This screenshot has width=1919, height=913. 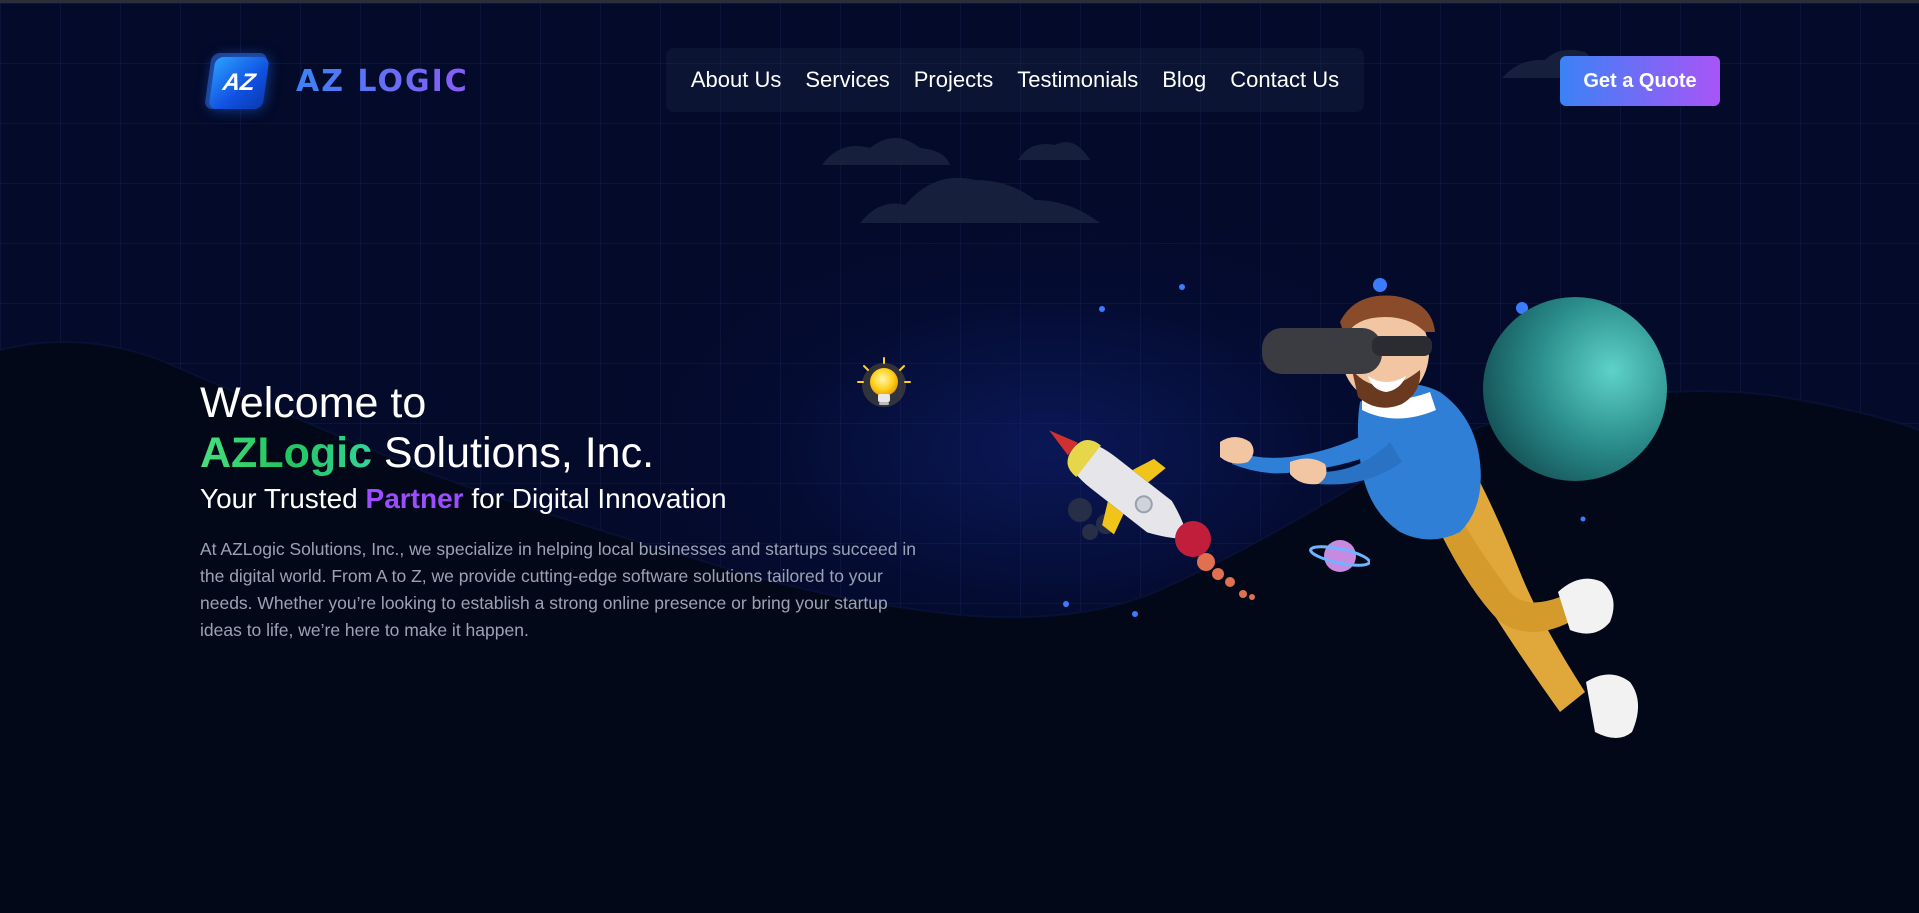 What do you see at coordinates (1640, 81) in the screenshot?
I see `get-a-quote-button: Get a Quote` at bounding box center [1640, 81].